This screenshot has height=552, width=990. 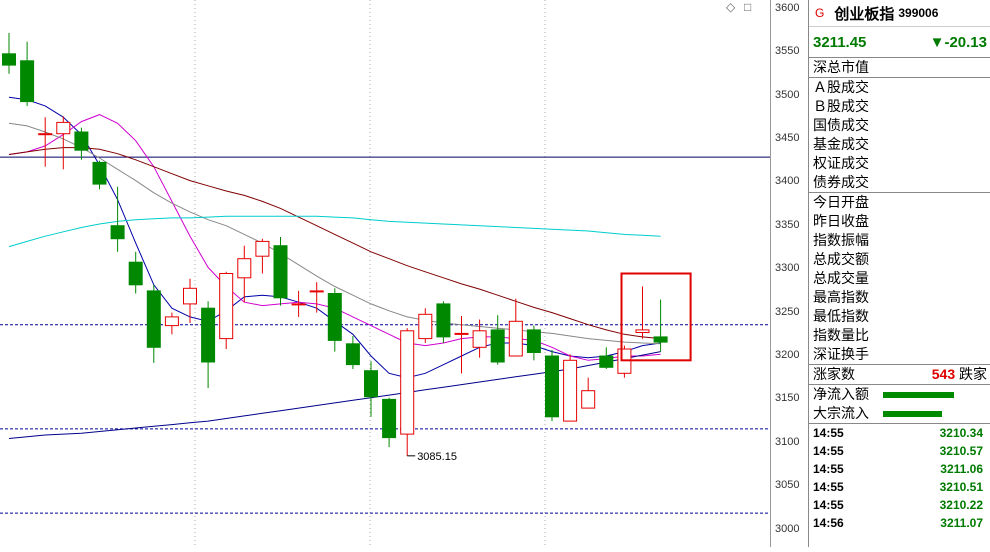 I want to click on field-row: 总成交量, so click(x=841, y=278).